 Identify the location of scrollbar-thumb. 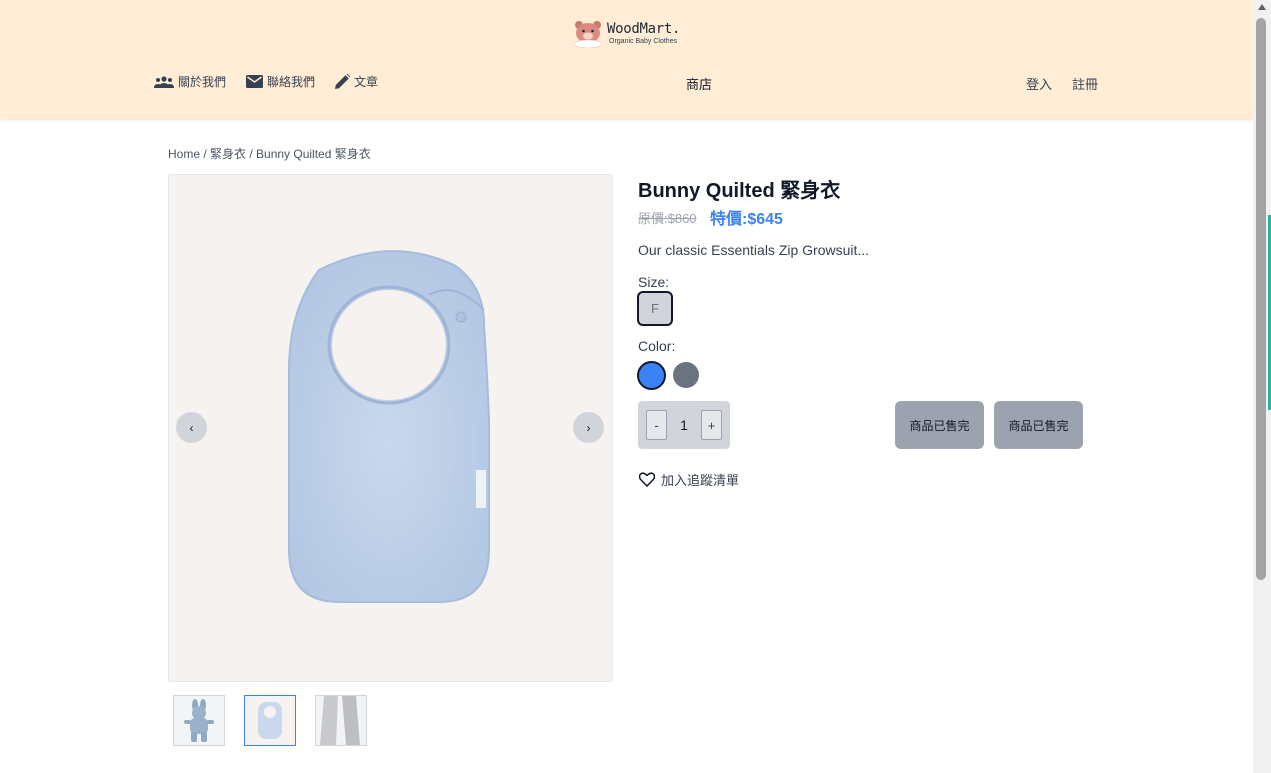
(1261, 299).